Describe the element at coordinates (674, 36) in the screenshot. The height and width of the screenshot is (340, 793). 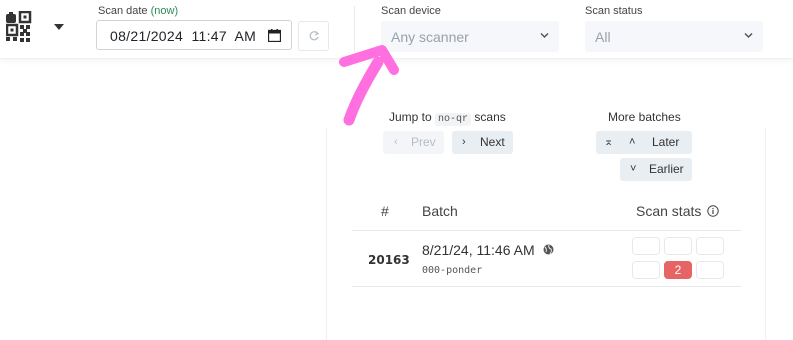
I see `scan-status-select: All` at that location.